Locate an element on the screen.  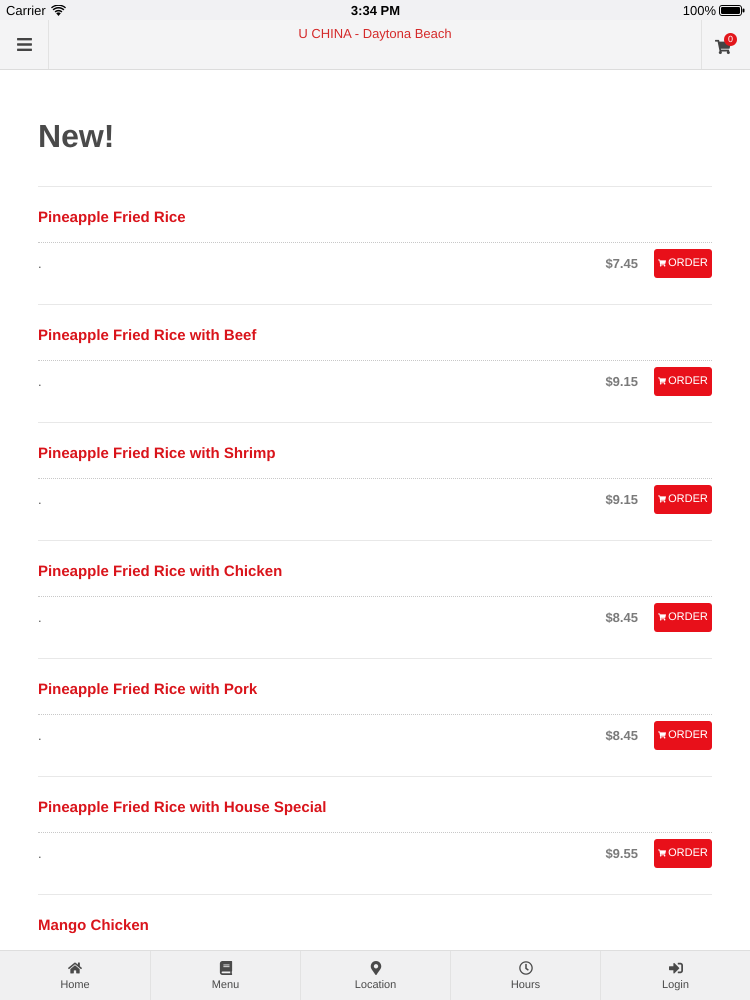
cart-button: 0 is located at coordinates (726, 43).